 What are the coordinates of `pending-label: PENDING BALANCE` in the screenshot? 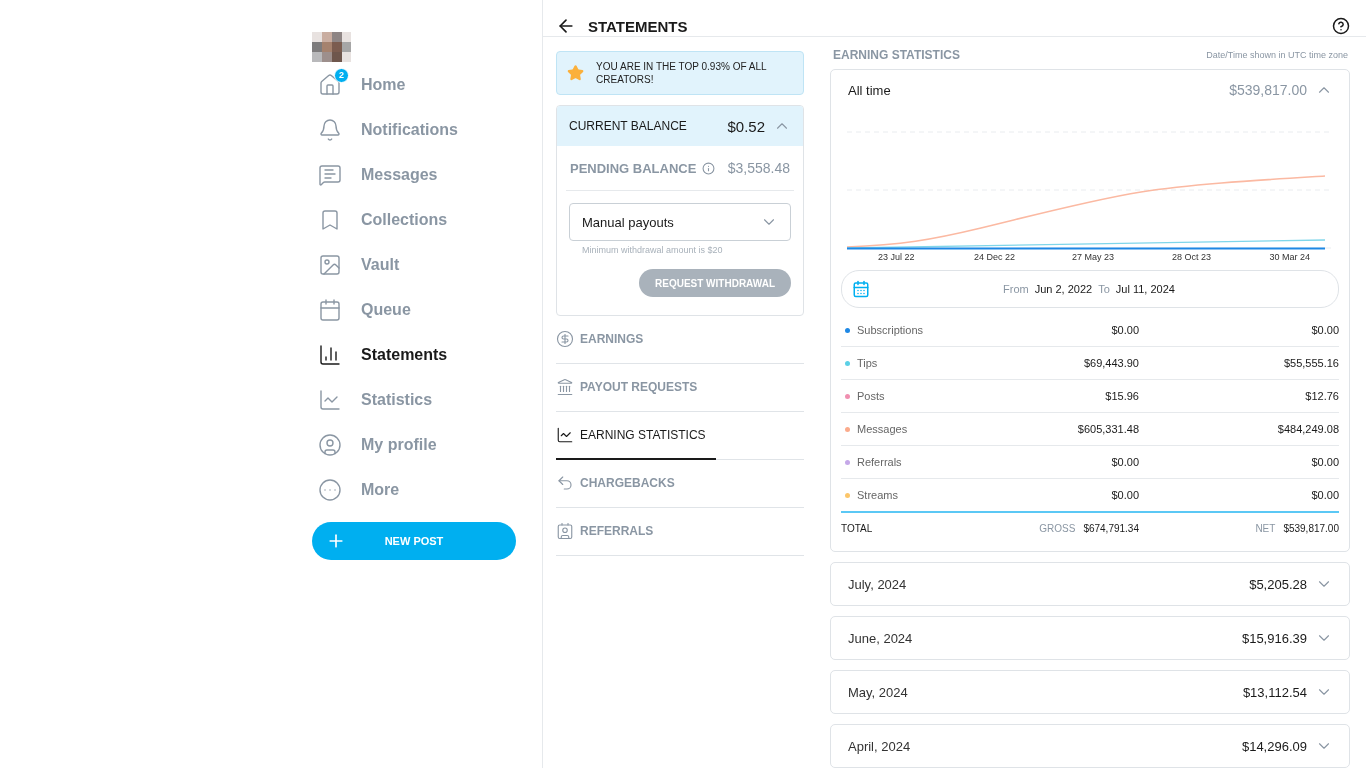 It's located at (633, 168).